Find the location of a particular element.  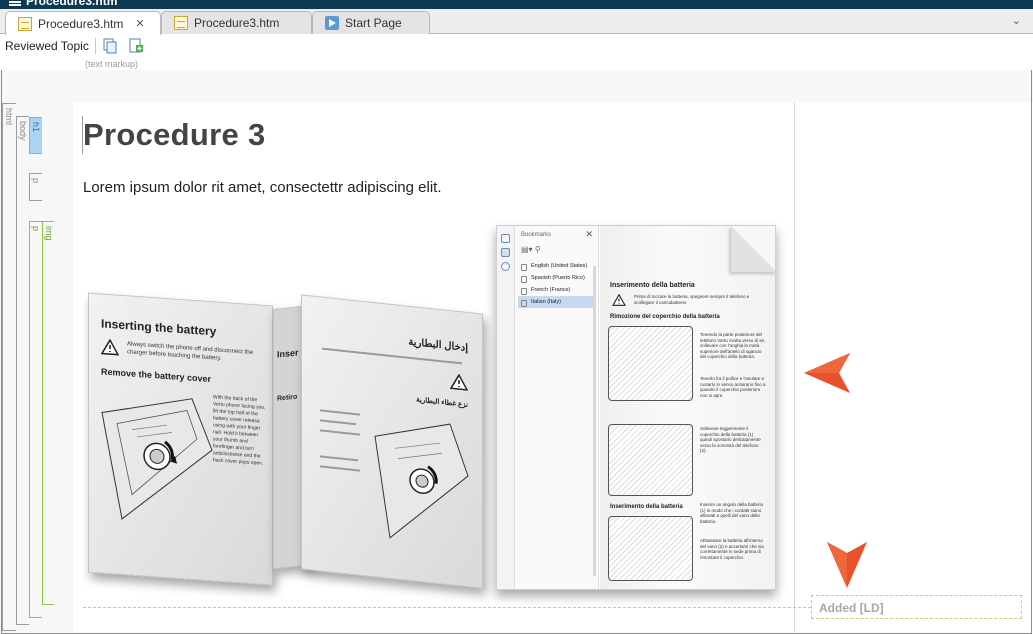

pamphlet-panel-arabic: إدخال البطارية نزع غطاء البطارية is located at coordinates (392, 441).